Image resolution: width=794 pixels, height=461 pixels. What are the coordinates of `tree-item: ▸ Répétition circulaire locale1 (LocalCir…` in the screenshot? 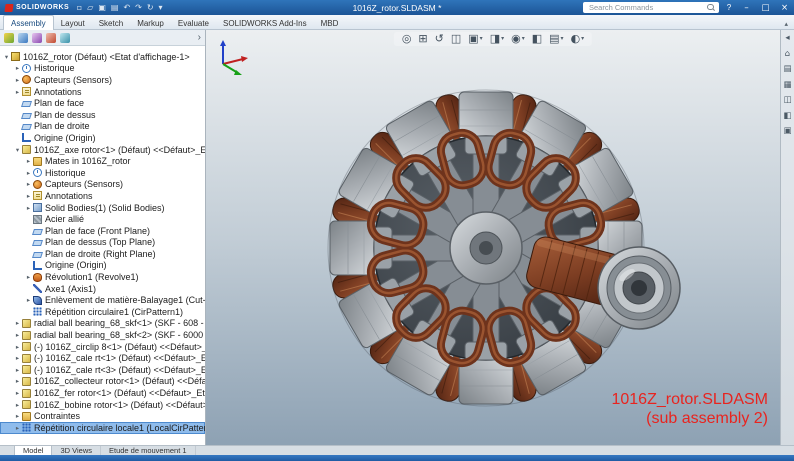 It's located at (102, 428).